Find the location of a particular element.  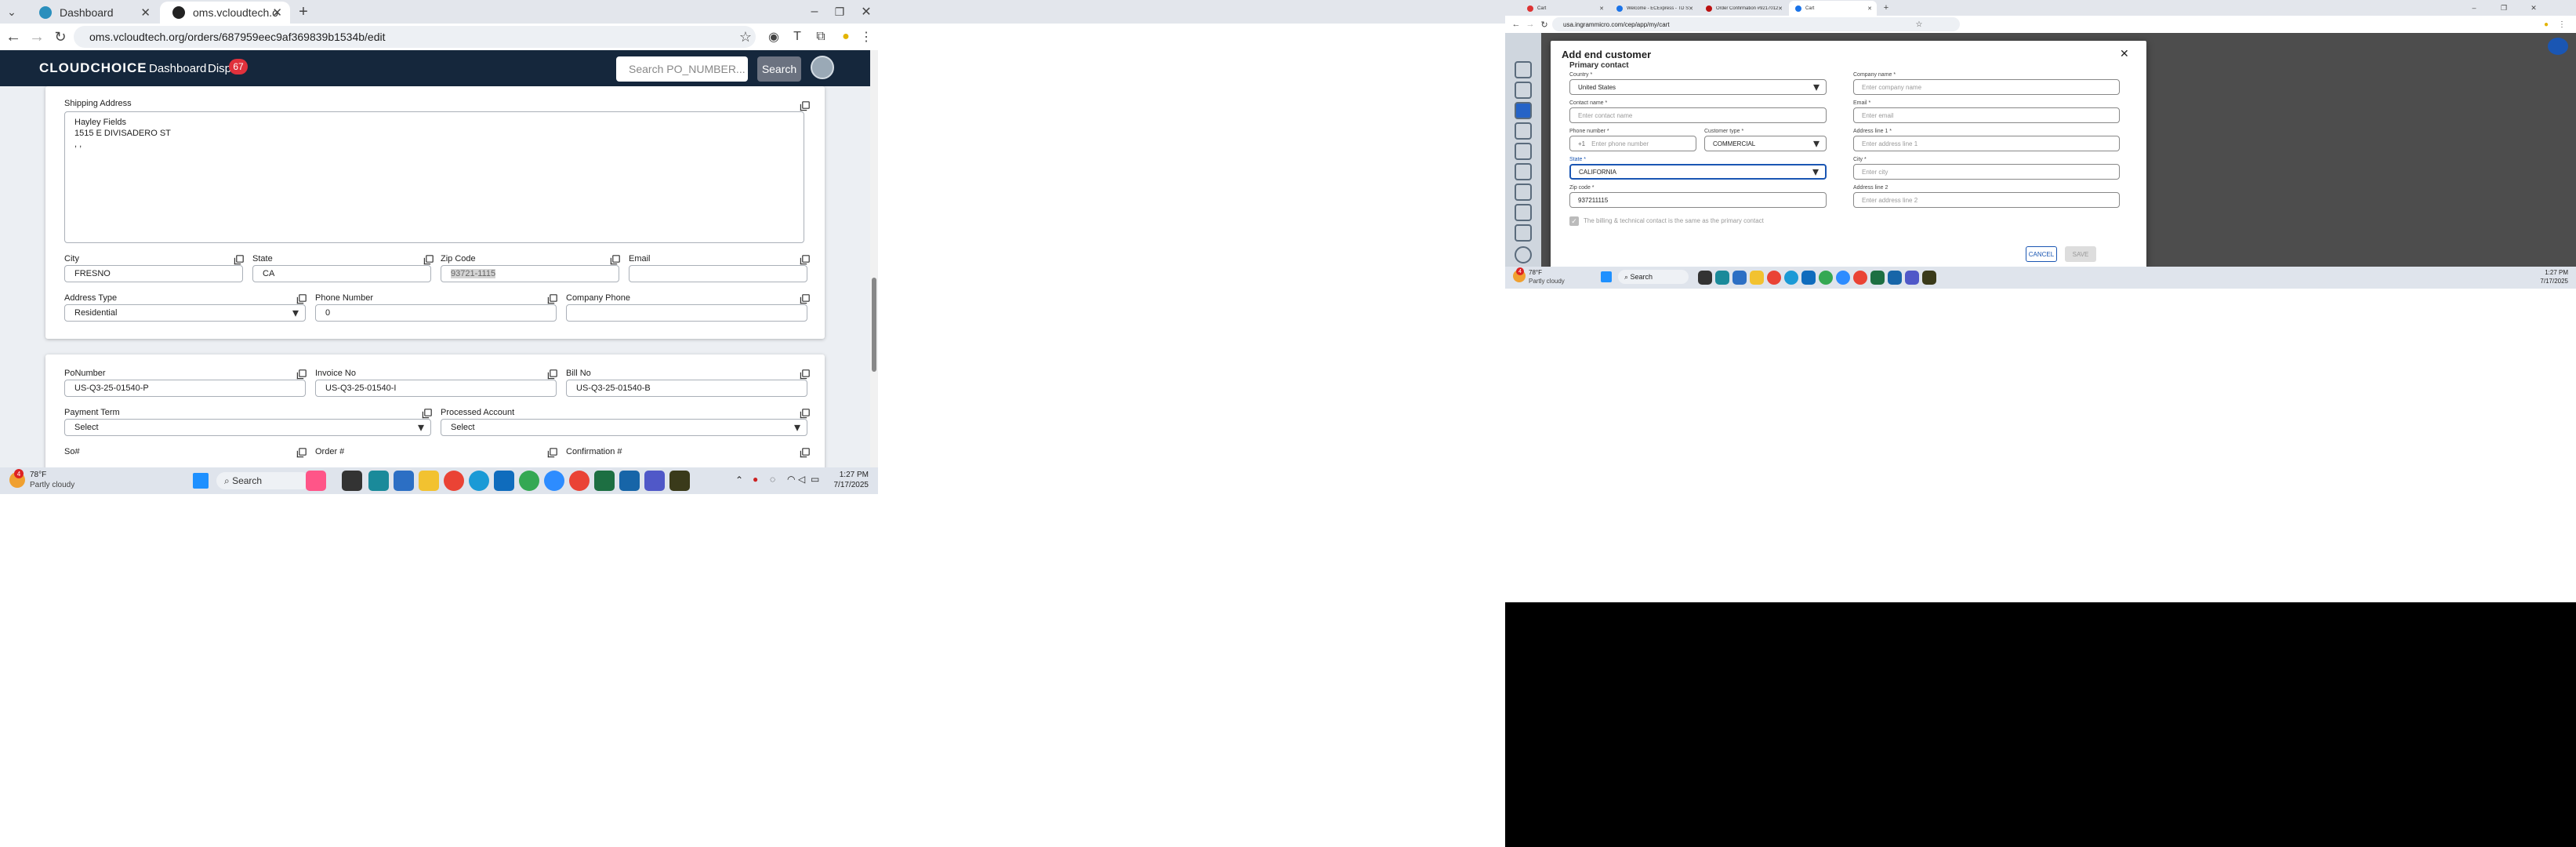

address-type-select: Residential is located at coordinates (185, 313).